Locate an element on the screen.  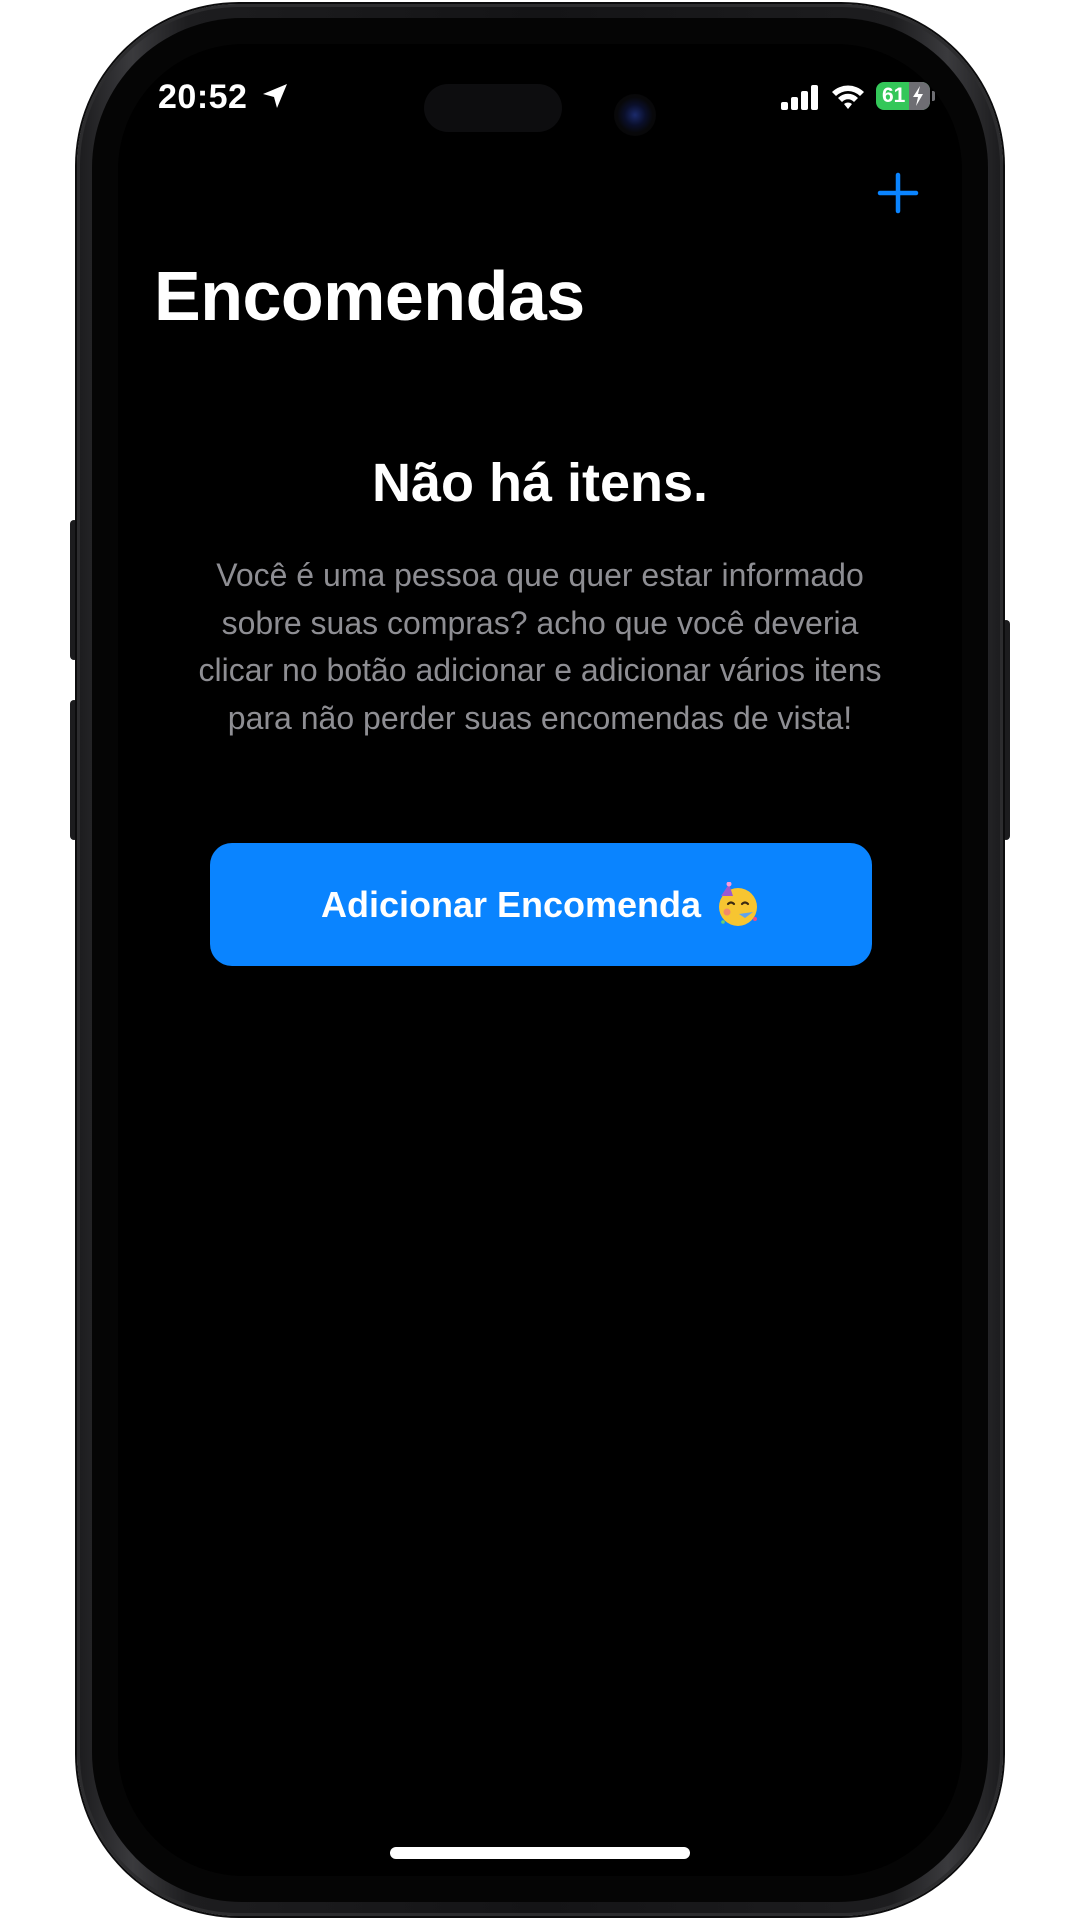
battery-charging-icon: 61 is located at coordinates (903, 96).